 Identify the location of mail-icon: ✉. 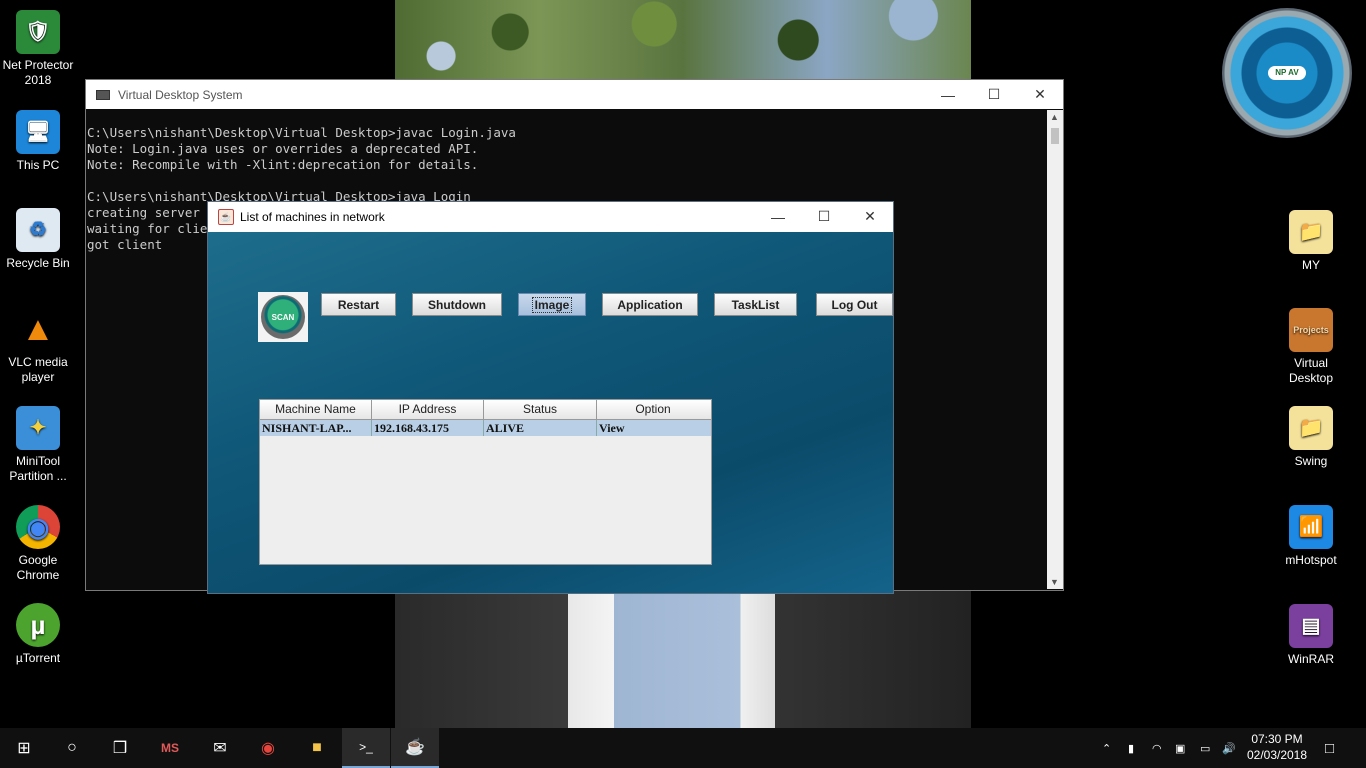
(220, 748).